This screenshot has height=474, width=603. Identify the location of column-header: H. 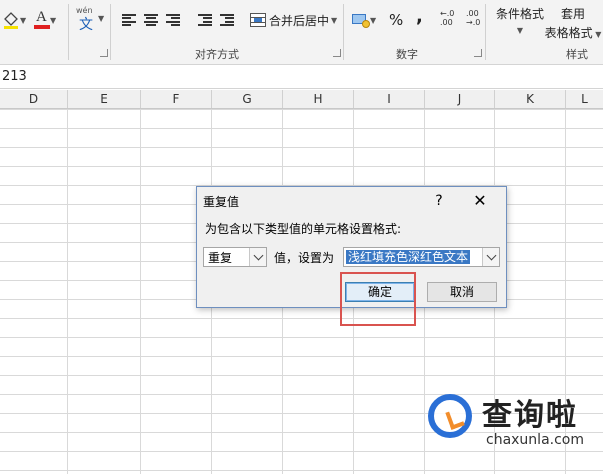
(318, 99).